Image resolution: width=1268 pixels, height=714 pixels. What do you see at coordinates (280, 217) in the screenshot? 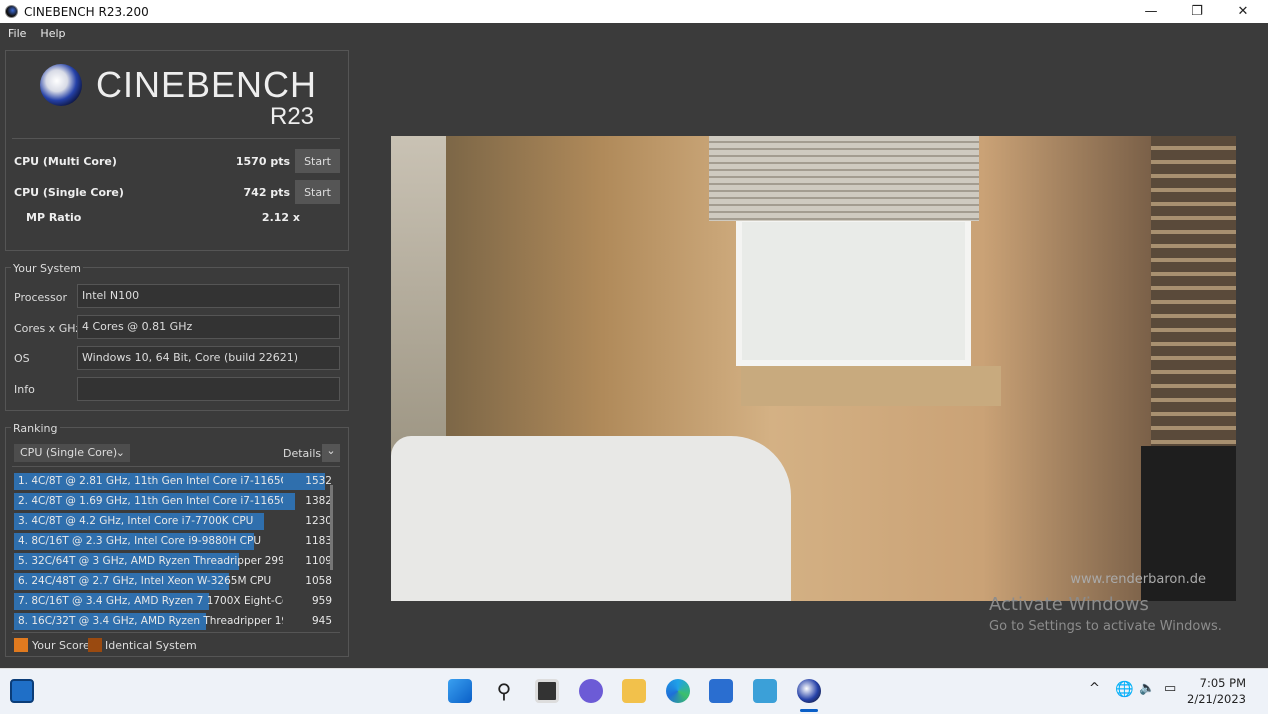
I see `mp-ratio-value: 2.12 x` at bounding box center [280, 217].